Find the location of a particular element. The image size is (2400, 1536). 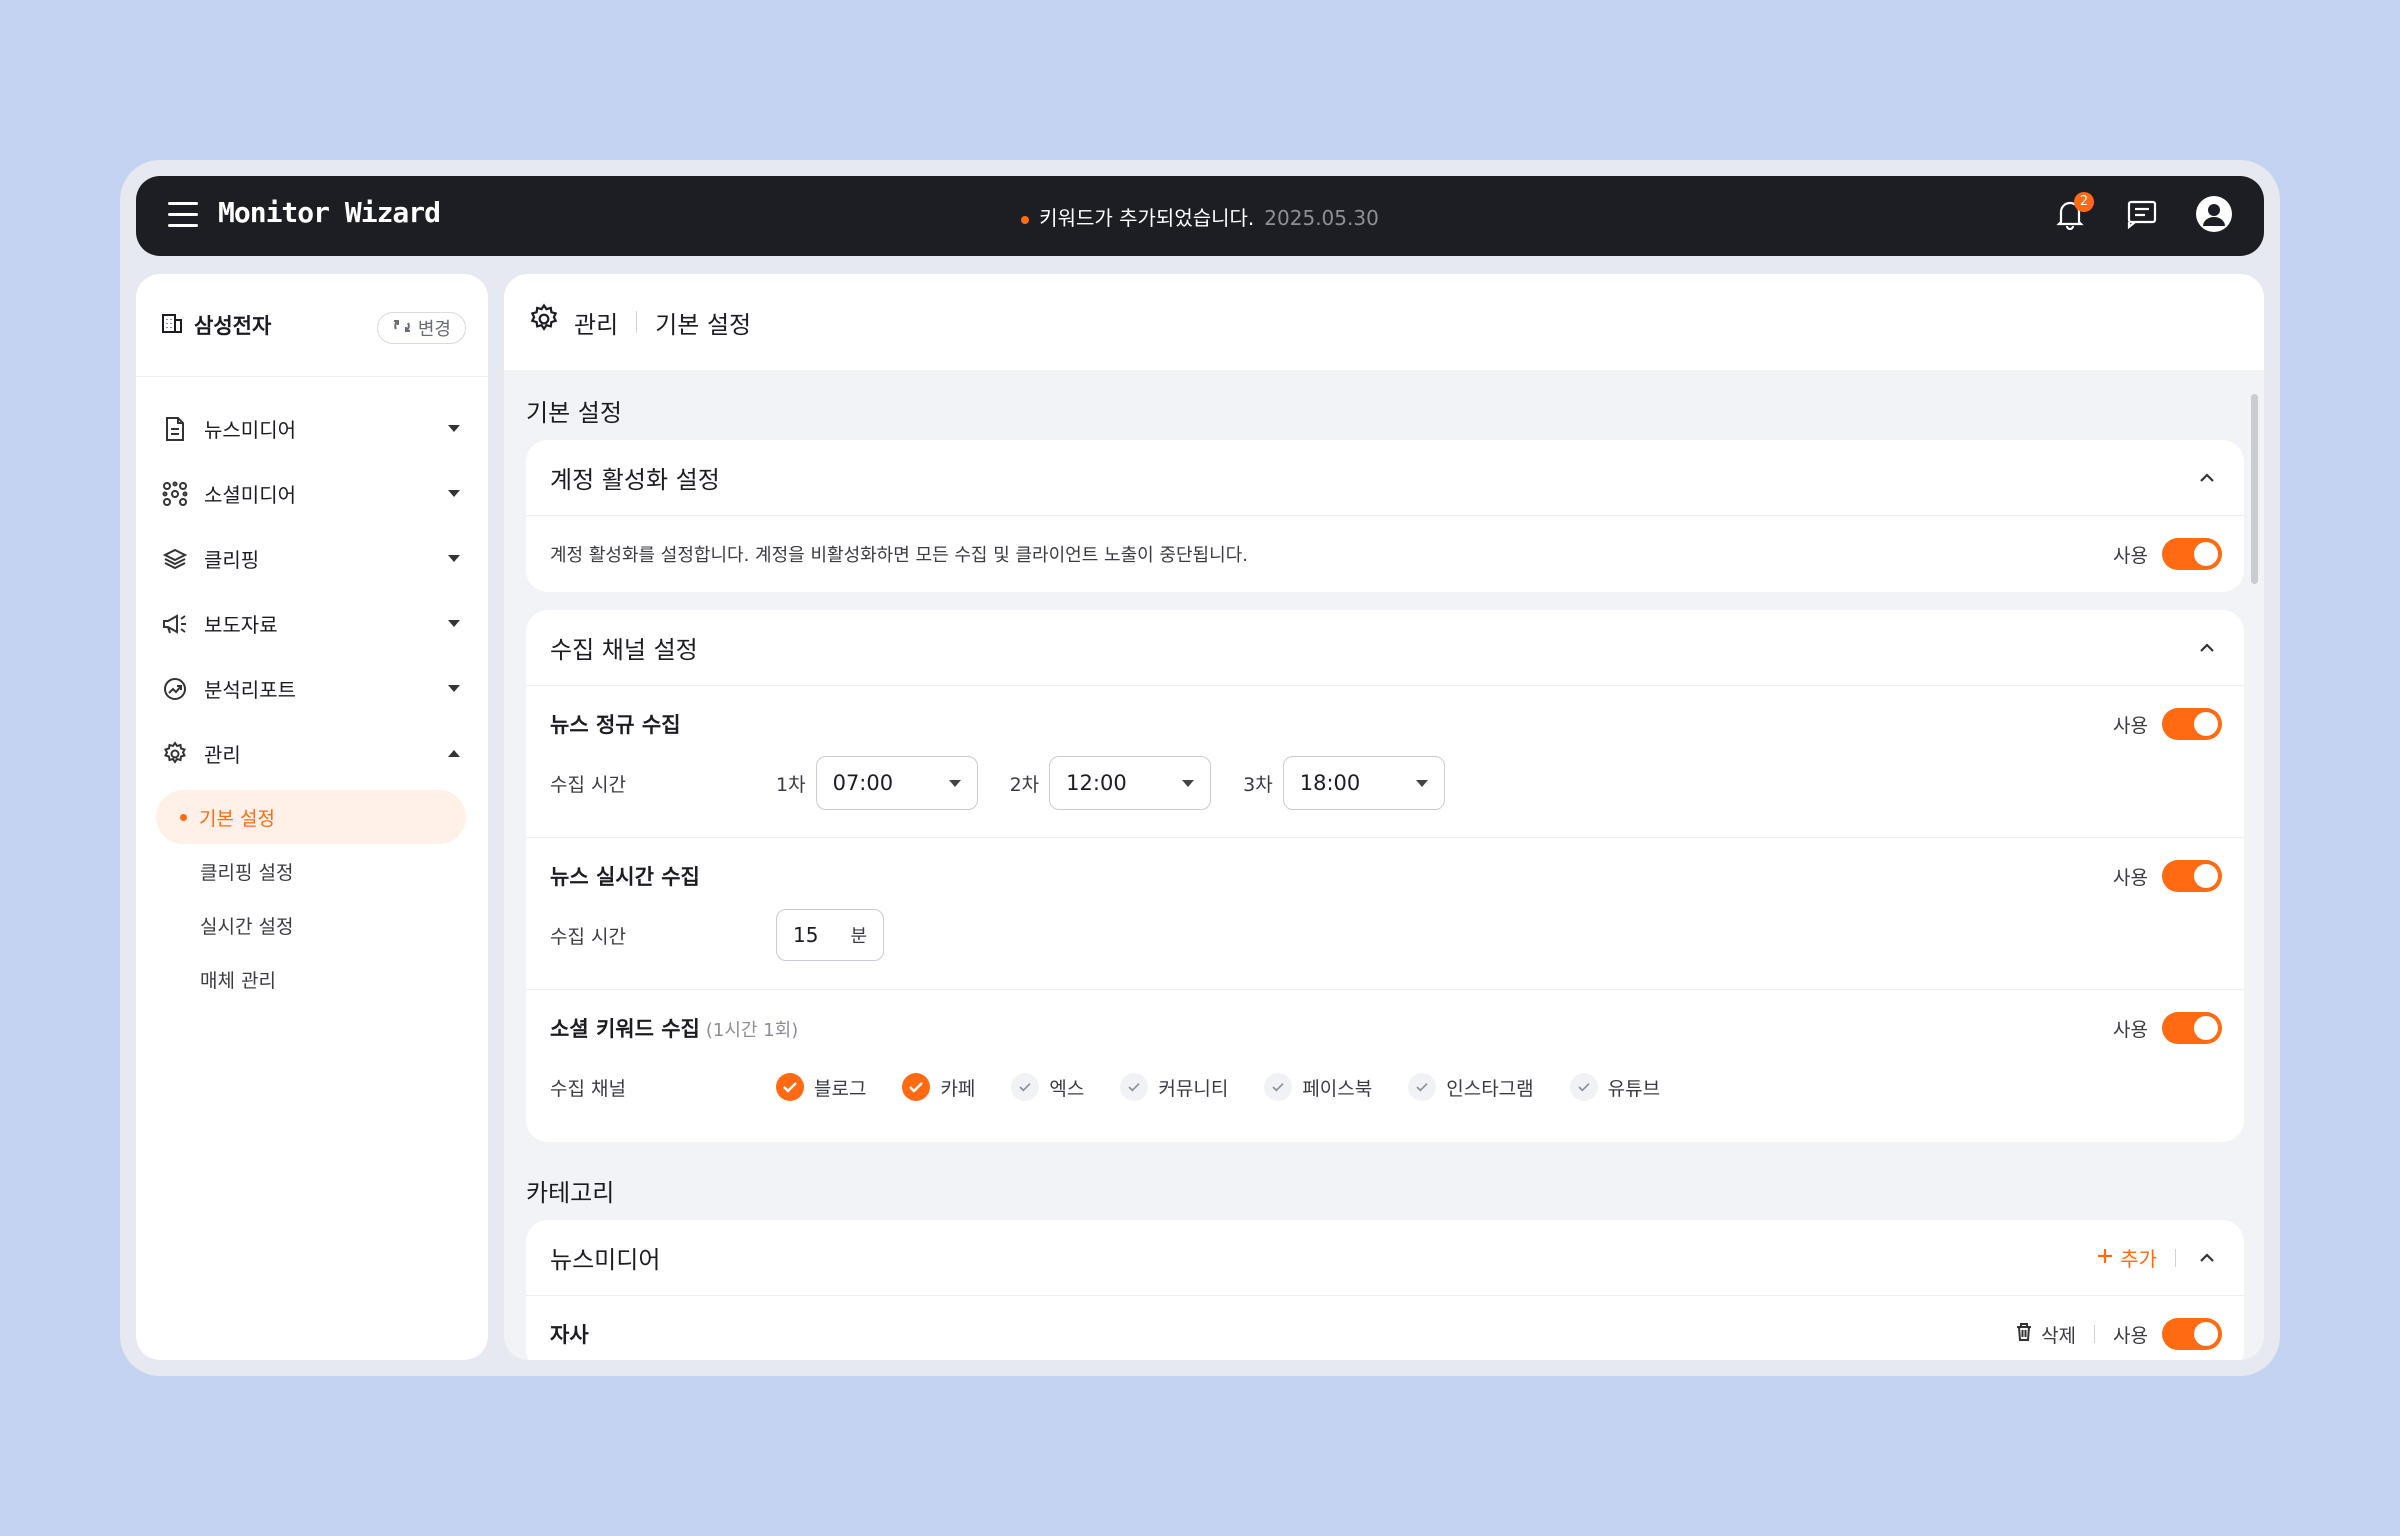

section-title-category: 카테고리 is located at coordinates (570, 1193).